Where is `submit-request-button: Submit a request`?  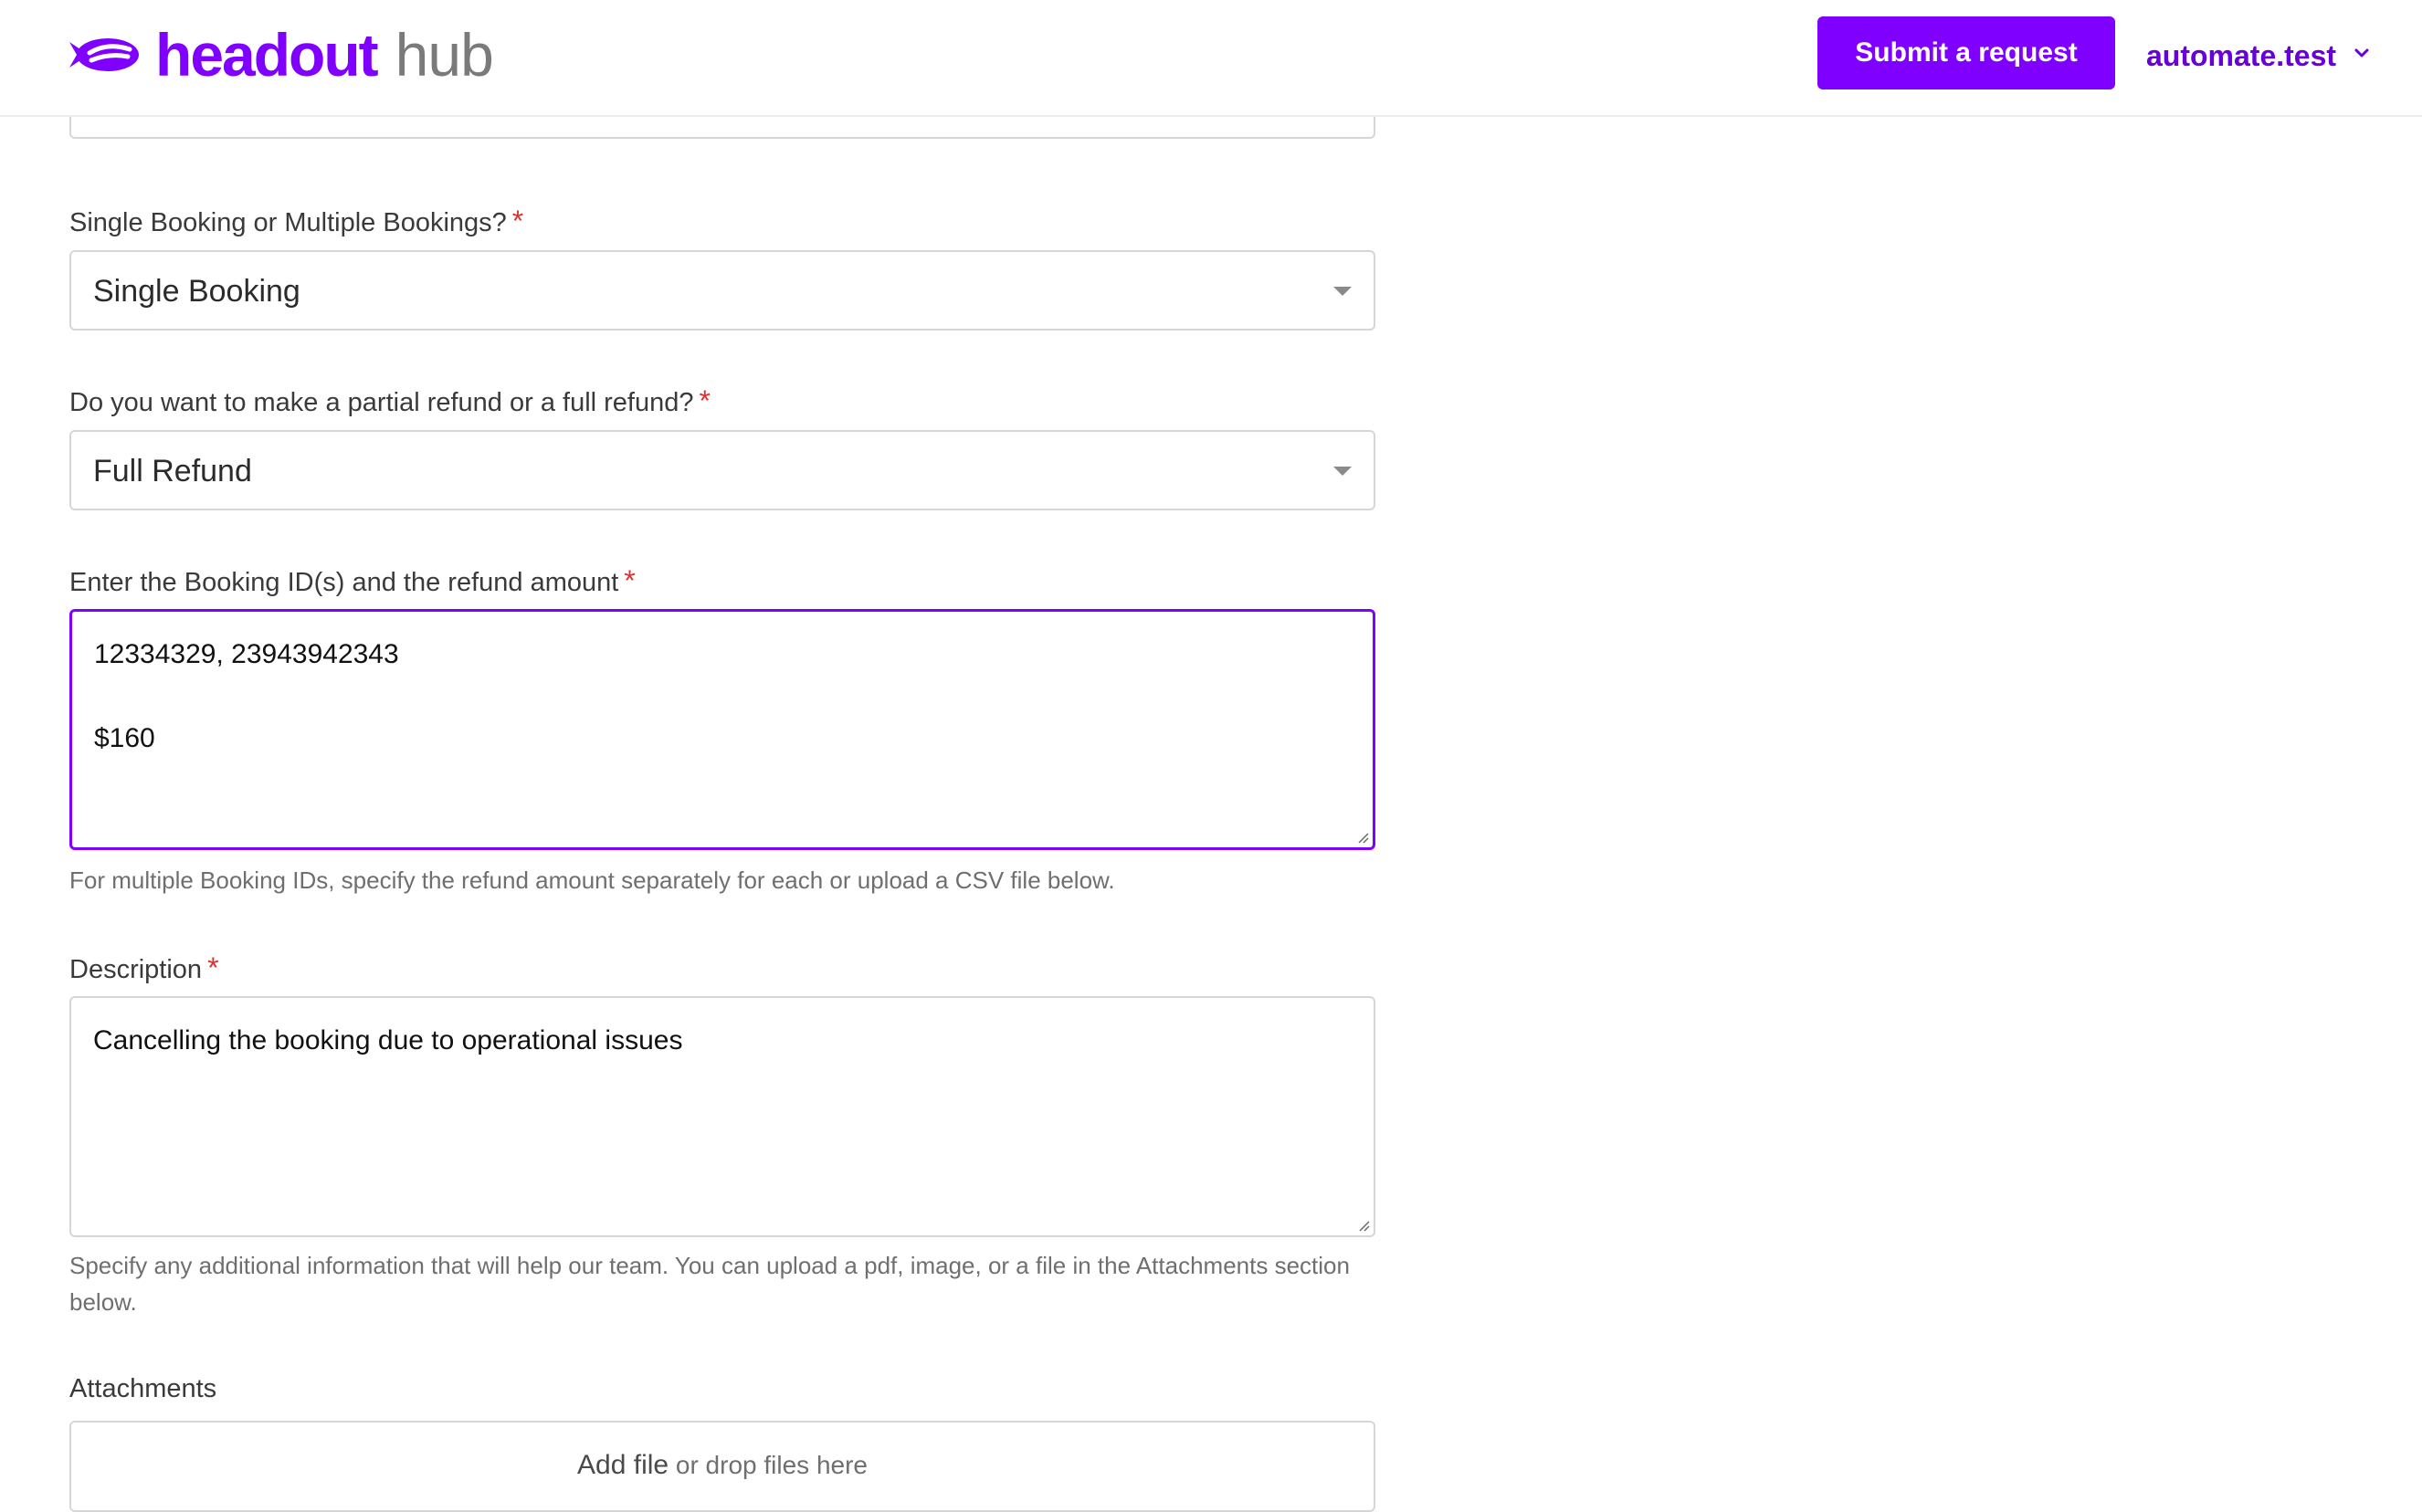 submit-request-button: Submit a request is located at coordinates (1966, 52).